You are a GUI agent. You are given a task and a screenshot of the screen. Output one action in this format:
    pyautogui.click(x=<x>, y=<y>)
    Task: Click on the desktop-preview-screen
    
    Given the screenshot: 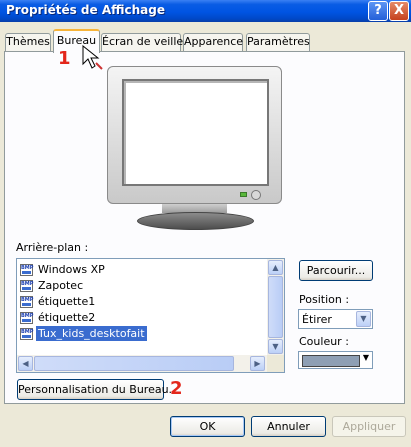 What is the action you would take?
    pyautogui.click(x=195, y=132)
    